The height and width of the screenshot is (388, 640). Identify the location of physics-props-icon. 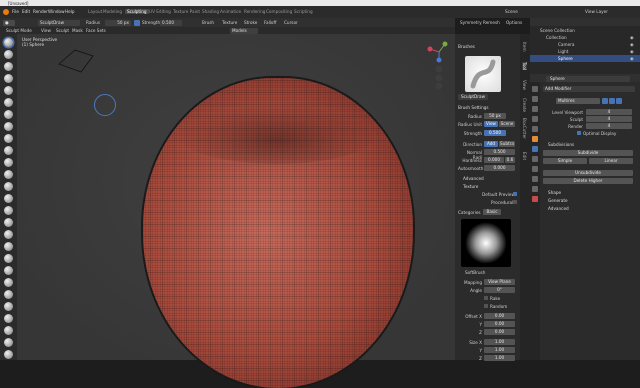
(535, 169).